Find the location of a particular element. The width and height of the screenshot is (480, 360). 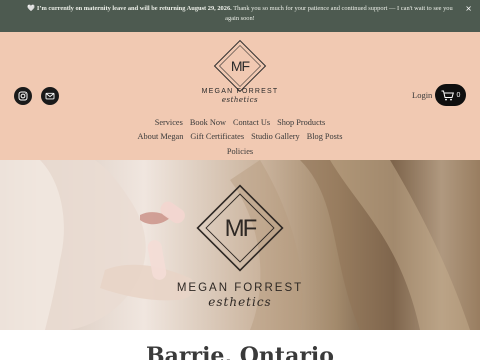

nav-contact-us: Contact Us is located at coordinates (251, 122).